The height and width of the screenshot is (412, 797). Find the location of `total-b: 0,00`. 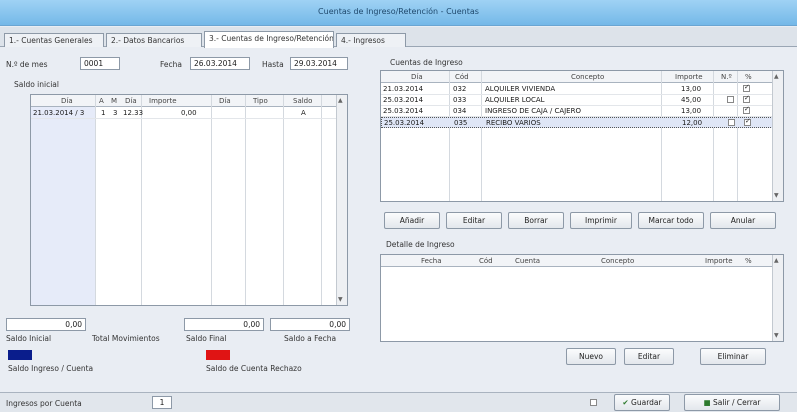

total-b: 0,00 is located at coordinates (224, 324).